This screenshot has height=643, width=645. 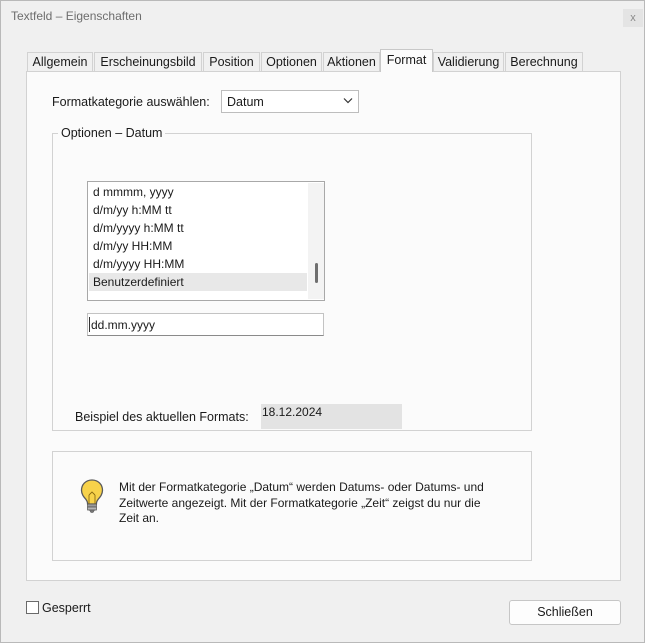 I want to click on tab-position: Position, so click(x=231, y=61).